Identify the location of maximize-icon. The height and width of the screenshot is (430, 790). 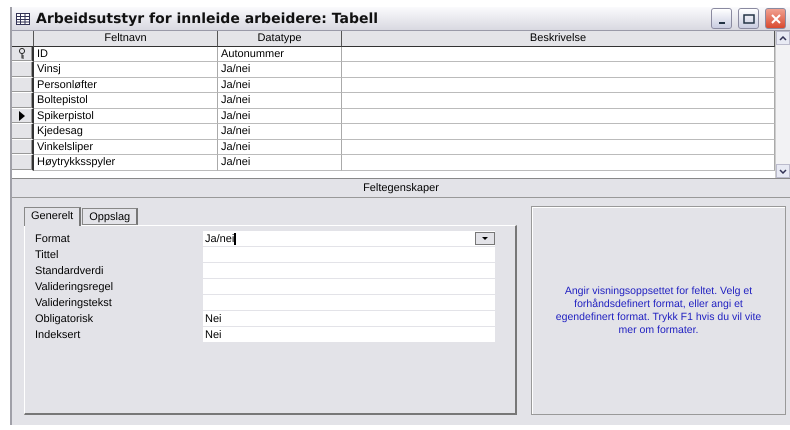
(748, 19).